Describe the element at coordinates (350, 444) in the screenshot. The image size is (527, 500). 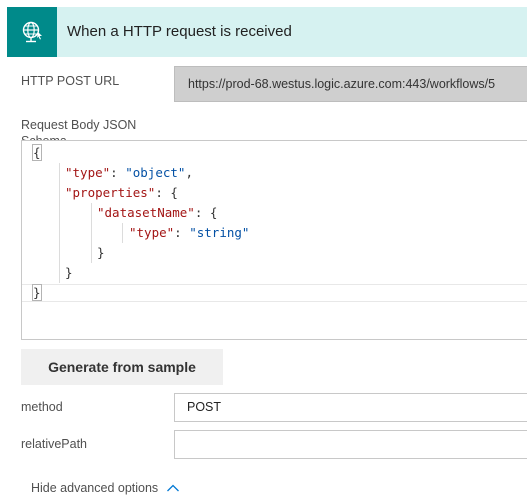
I see `relative-path-field` at that location.